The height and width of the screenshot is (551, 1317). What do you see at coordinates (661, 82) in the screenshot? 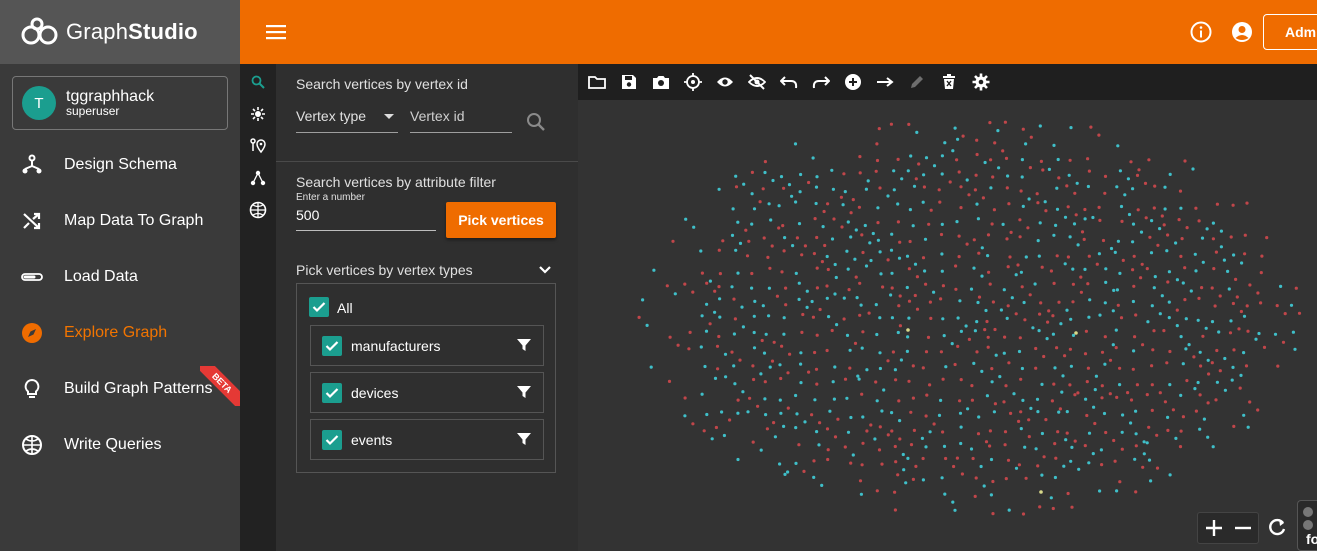
I see `screenshot-icon` at bounding box center [661, 82].